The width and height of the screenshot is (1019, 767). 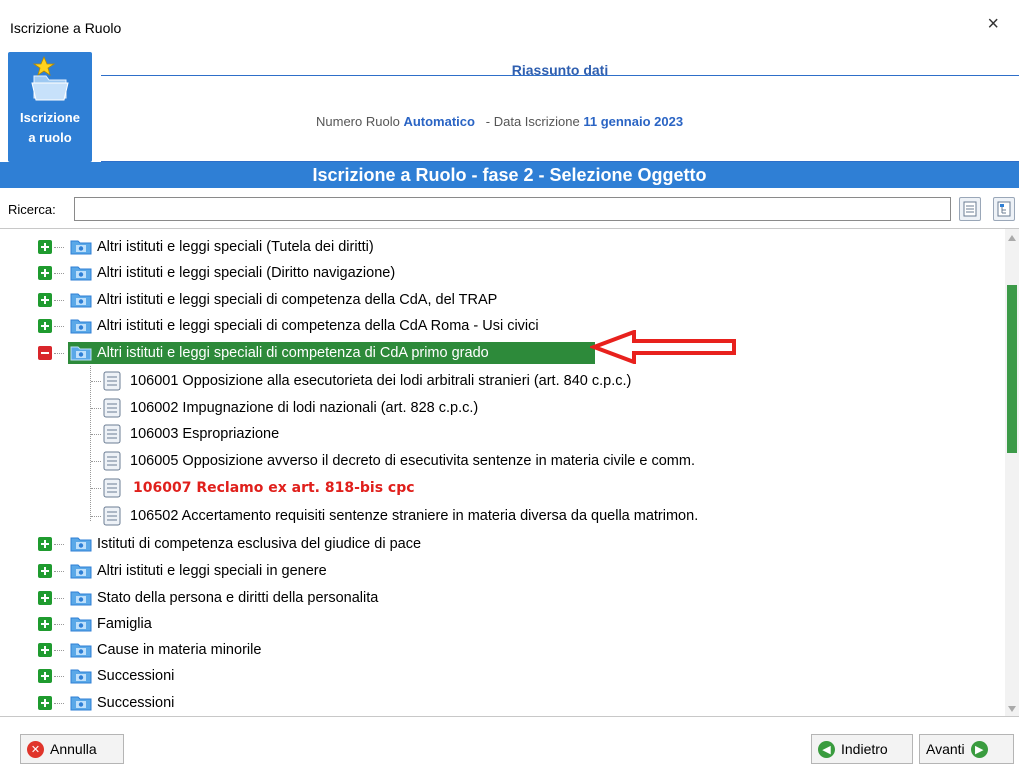 I want to click on arrow-right-icon: ▶, so click(x=979, y=749).